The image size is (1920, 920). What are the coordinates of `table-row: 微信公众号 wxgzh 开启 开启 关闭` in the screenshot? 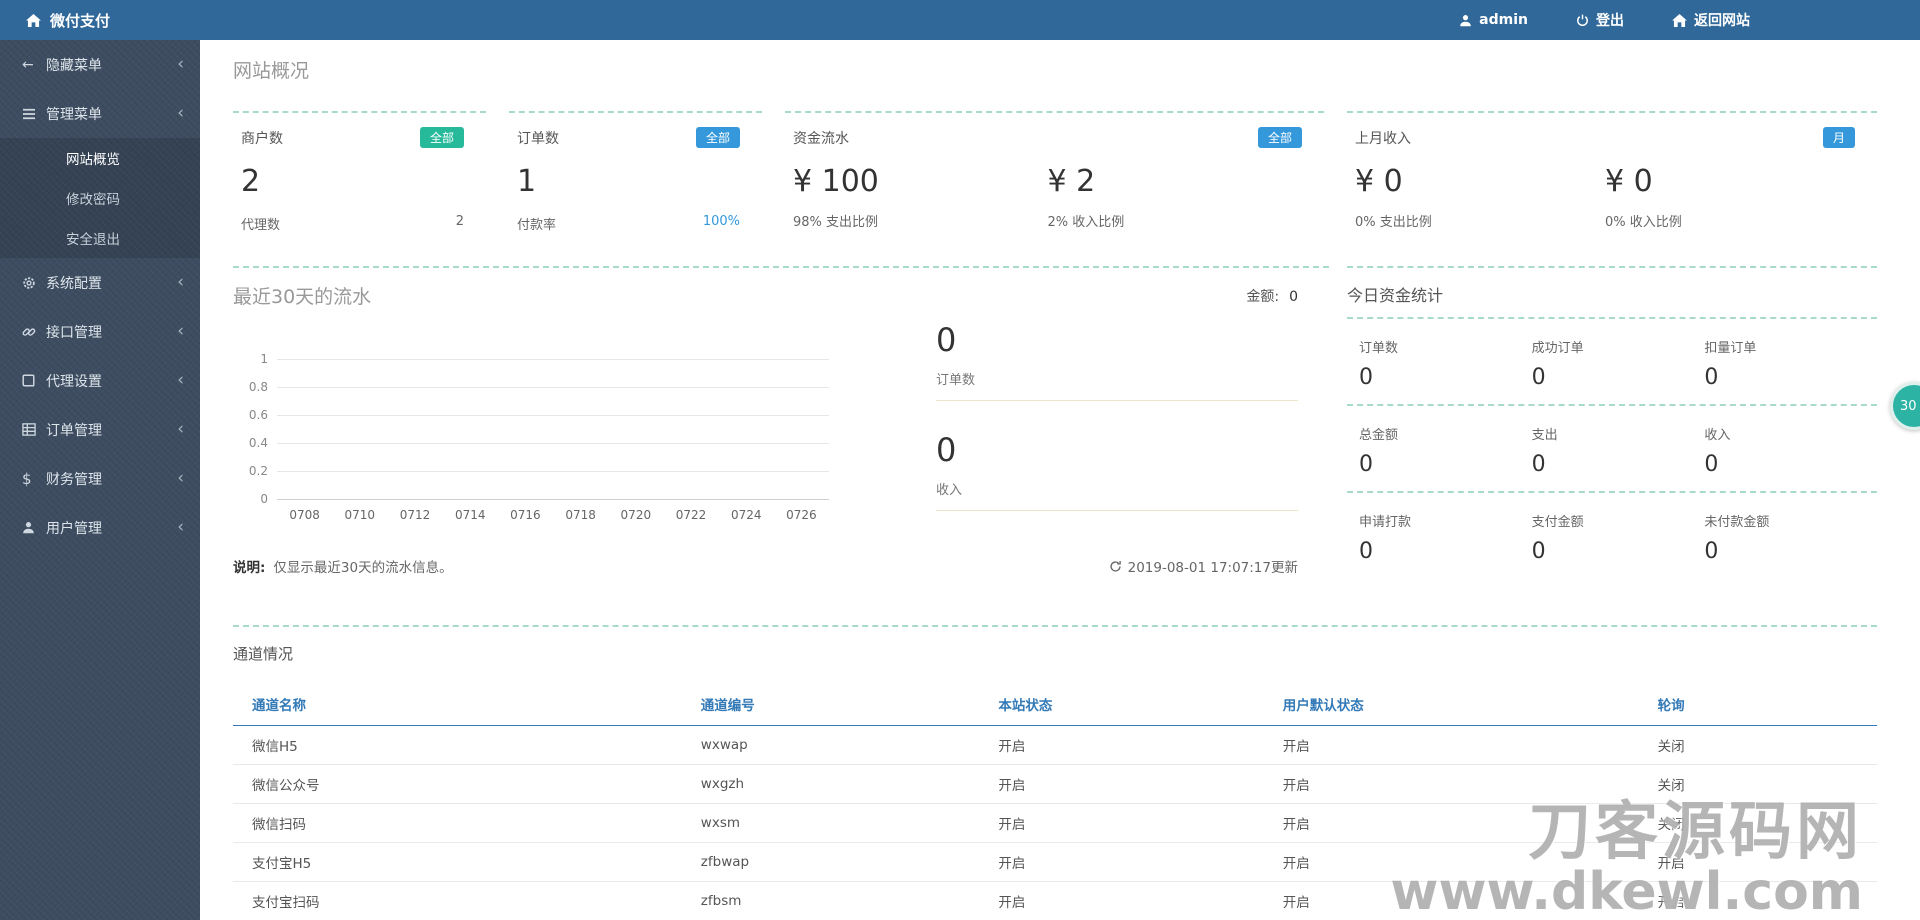 It's located at (1055, 784).